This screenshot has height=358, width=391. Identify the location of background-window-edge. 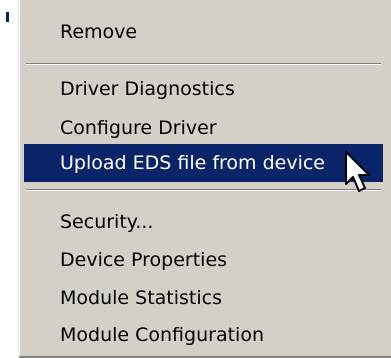
(7, 17).